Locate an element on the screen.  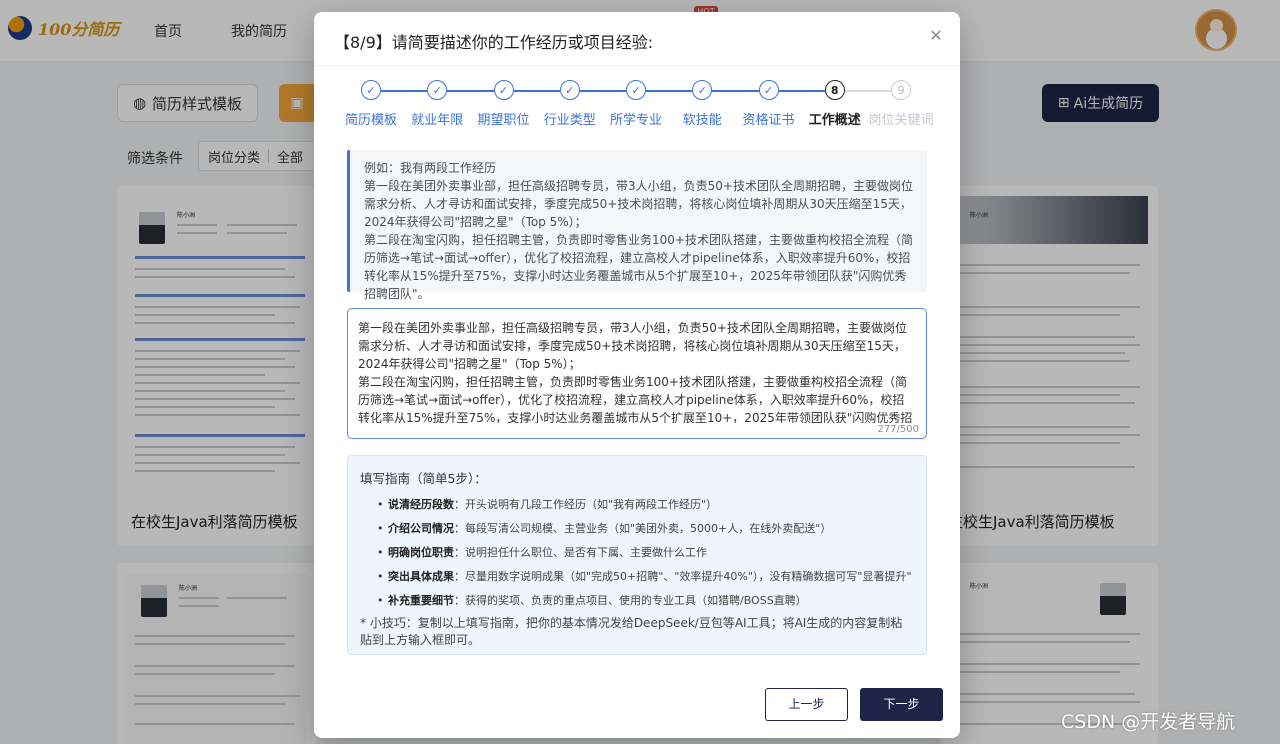
guide-item-text: ：开头说明有几段工作经历（如"我有两段工作经历"） is located at coordinates (586, 504).